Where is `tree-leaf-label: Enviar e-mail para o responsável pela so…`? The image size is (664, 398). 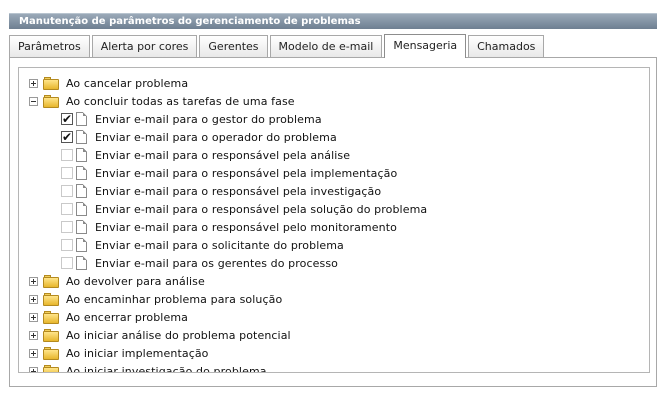
tree-leaf-label: Enviar e-mail para o responsável pela so… is located at coordinates (261, 209).